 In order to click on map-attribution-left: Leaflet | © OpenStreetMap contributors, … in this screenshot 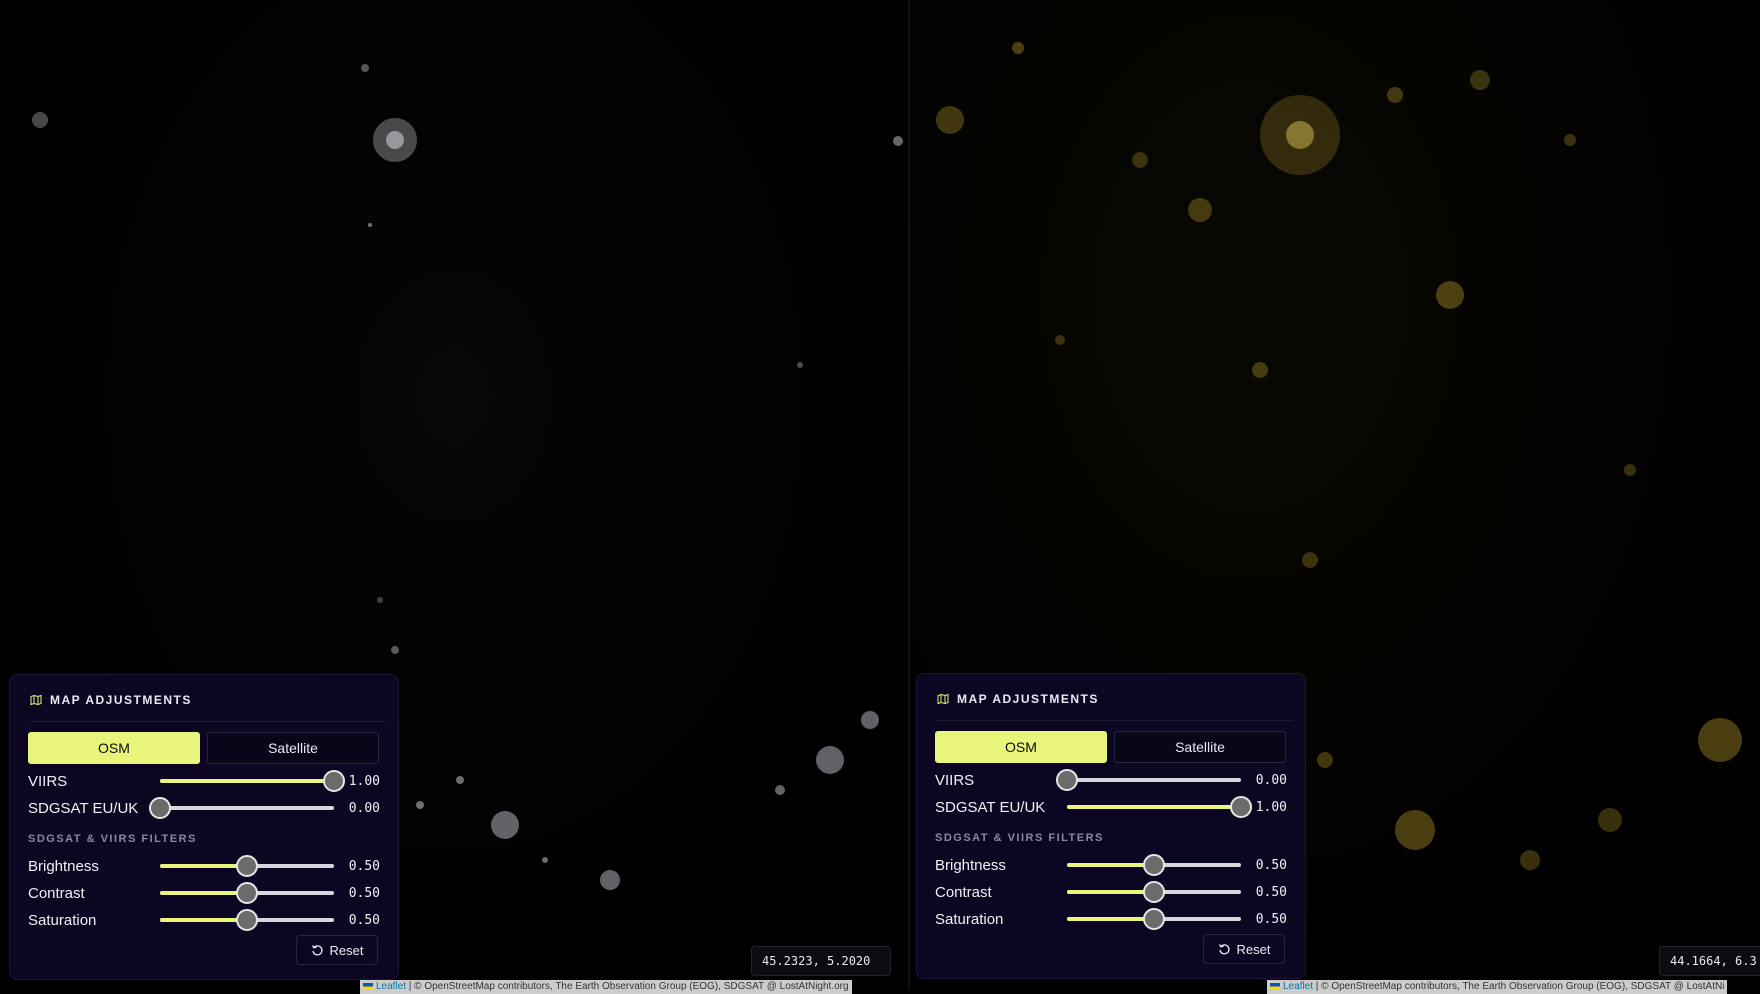, I will do `click(606, 987)`.